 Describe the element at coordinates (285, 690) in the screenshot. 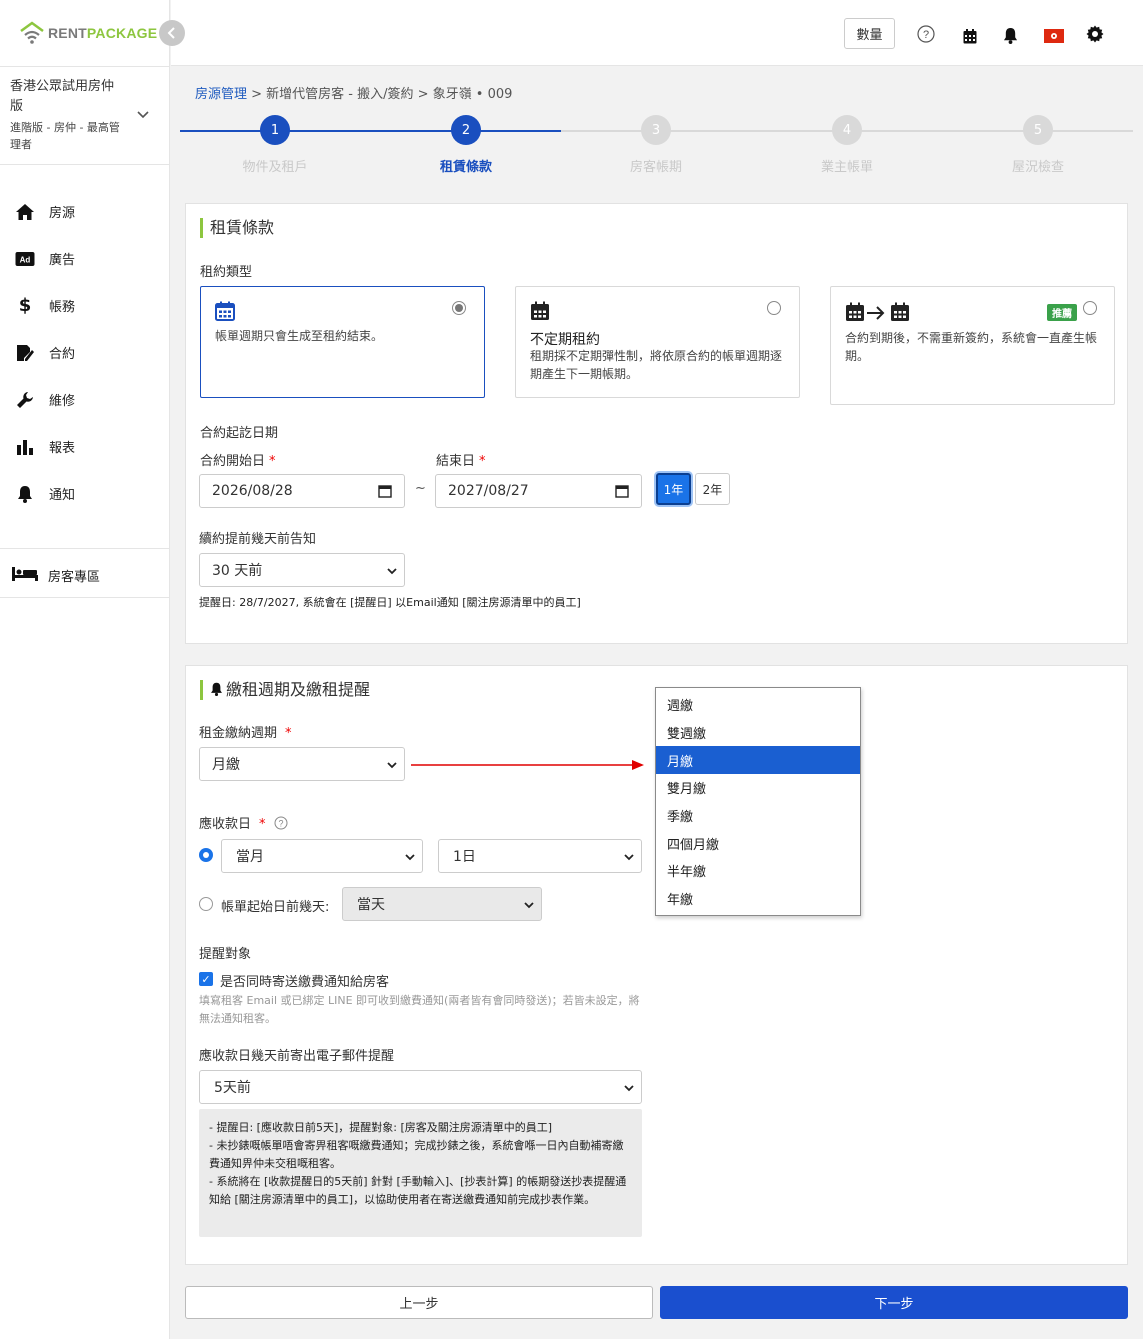

I see `rent-cycle-title: 繳租週期及繳租提醒` at that location.